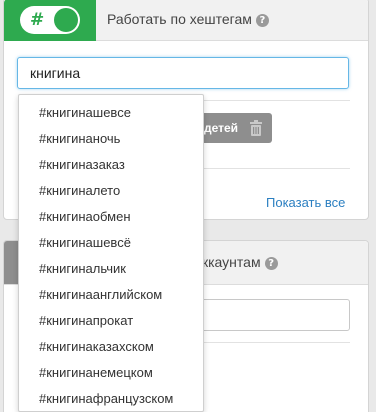  Describe the element at coordinates (66, 20) in the screenshot. I see `toggle-knob` at that location.